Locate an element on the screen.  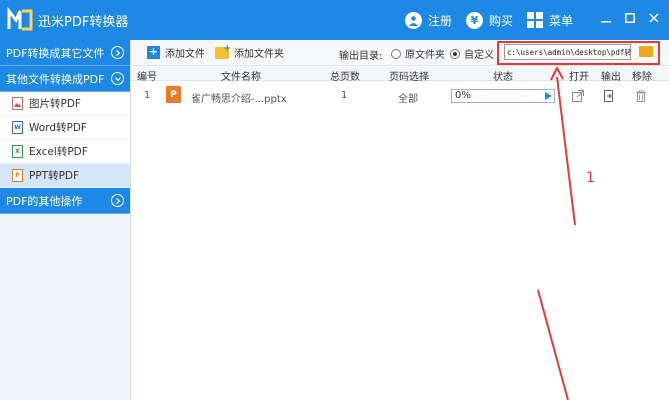
maximize-icon is located at coordinates (630, 18).